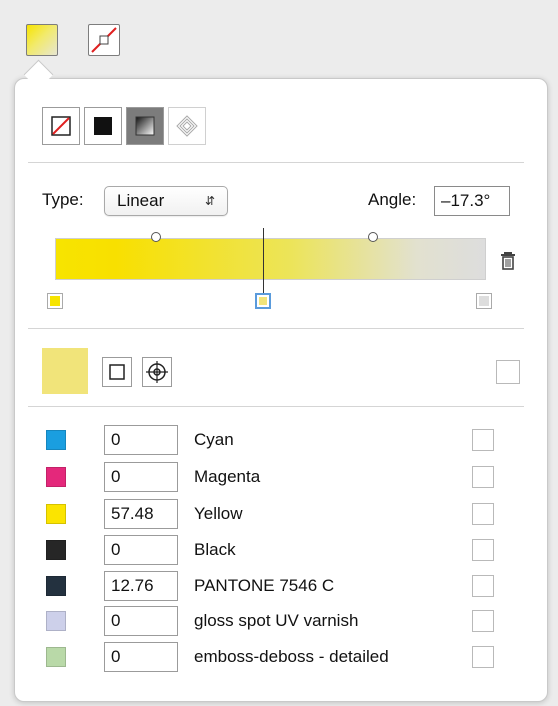  Describe the element at coordinates (472, 201) in the screenshot. I see `angle-input: –17.3°` at that location.